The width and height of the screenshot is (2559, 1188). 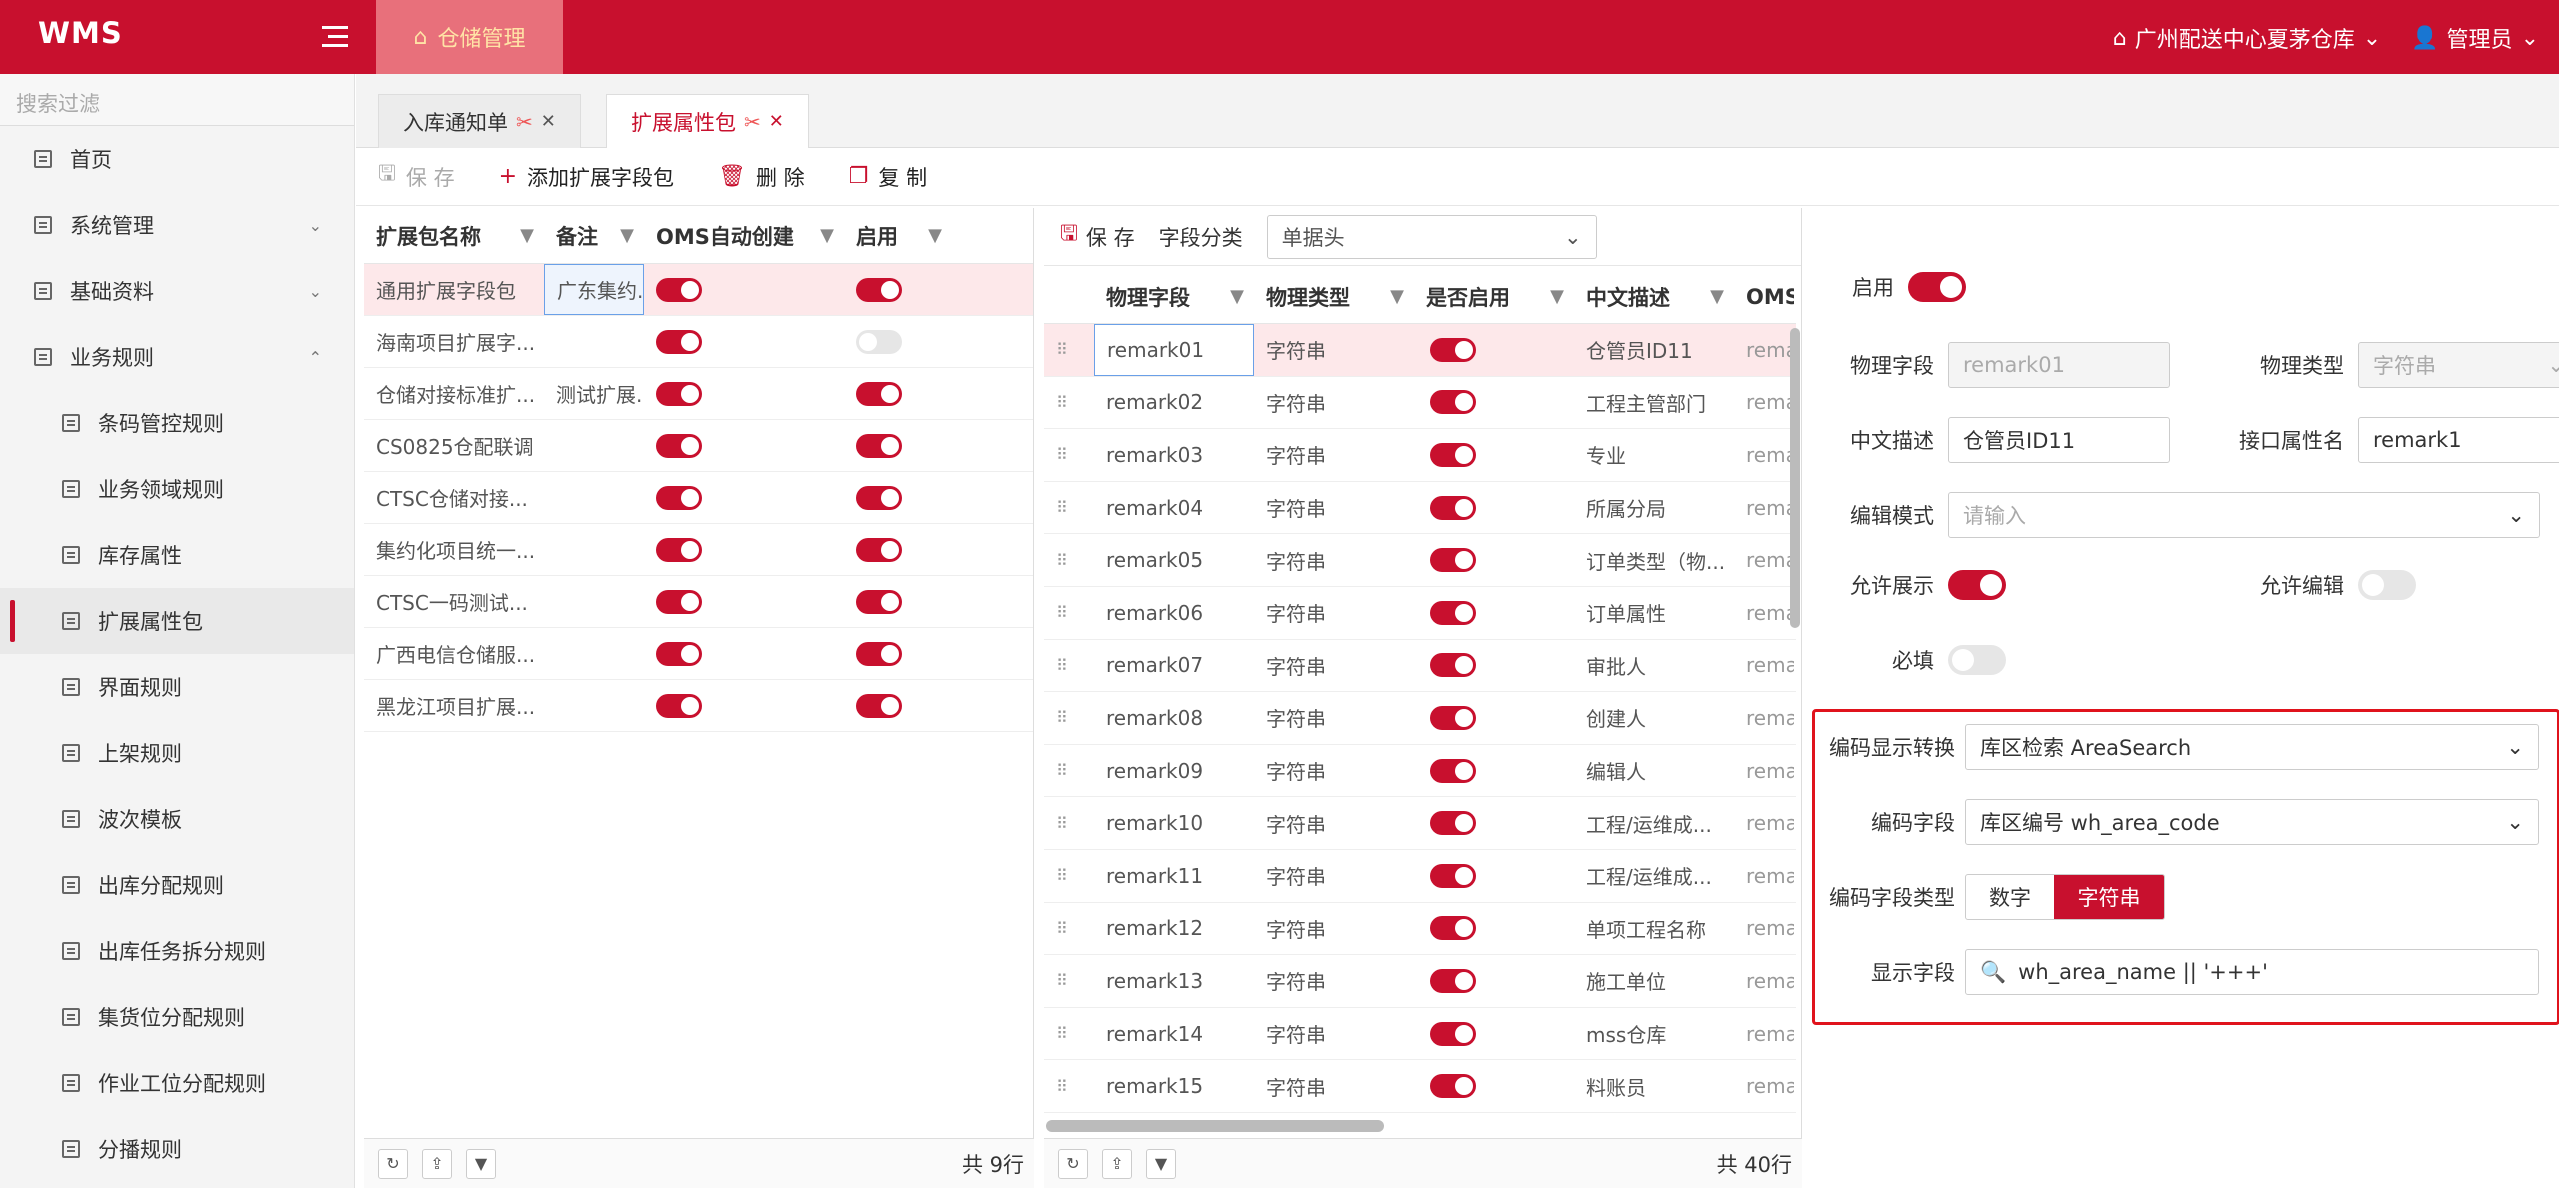 I want to click on table-row: ⠿ remark14 字符串 mss仓库 rema, so click(x=1420, y=1034).